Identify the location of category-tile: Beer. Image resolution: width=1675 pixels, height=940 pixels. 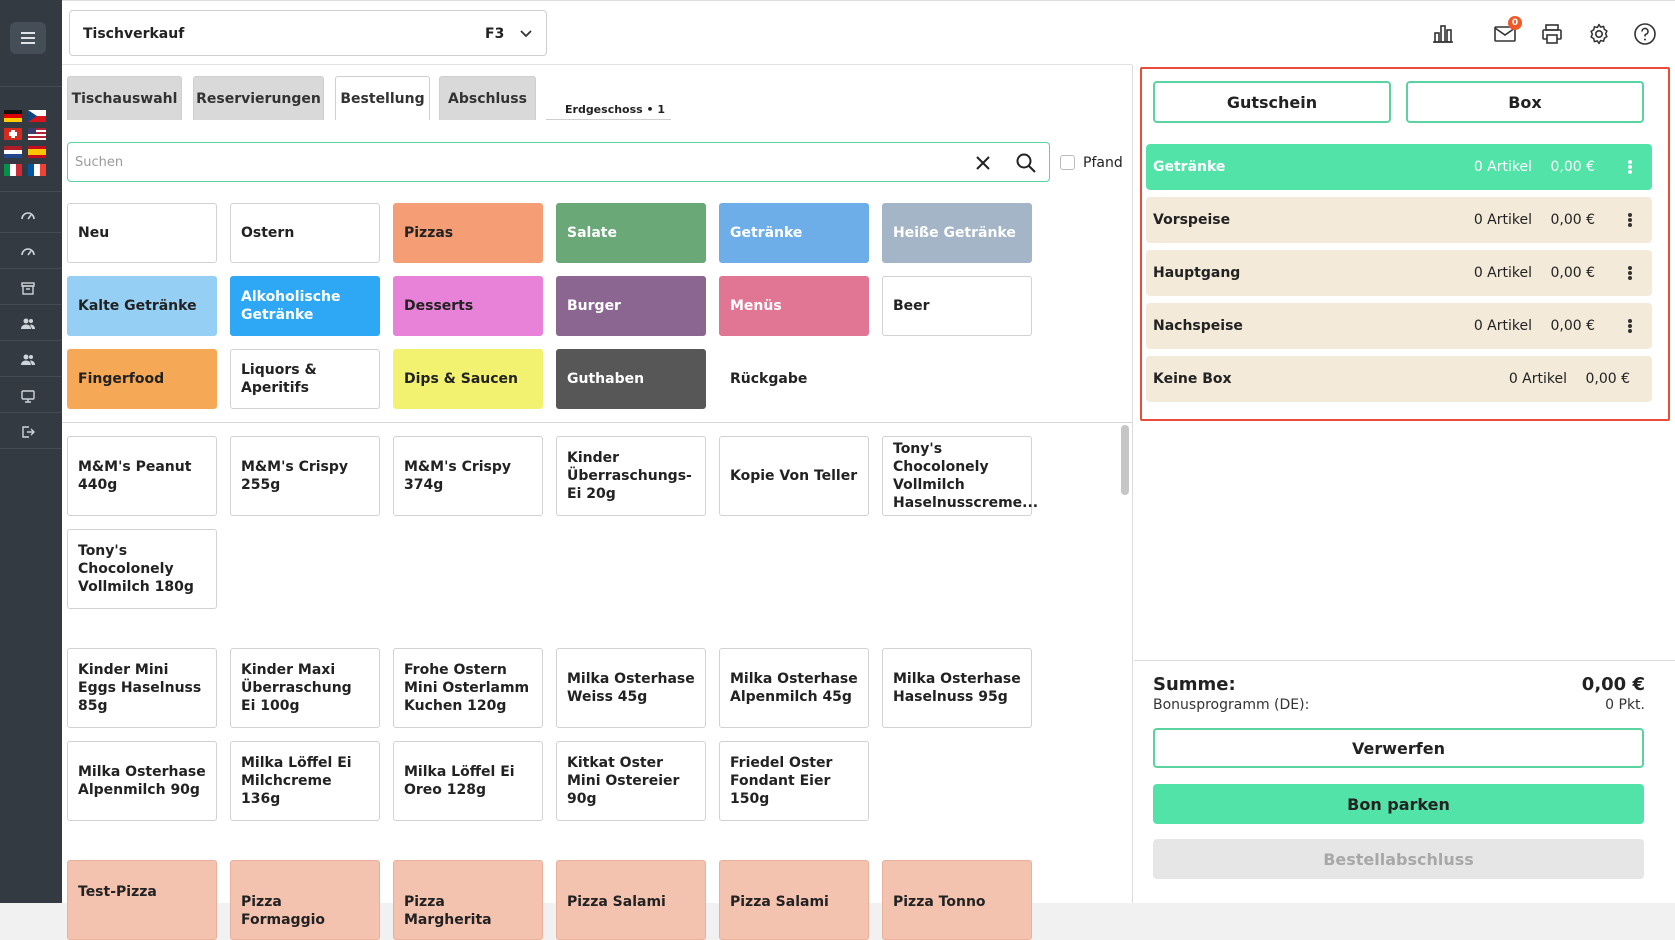
(957, 306).